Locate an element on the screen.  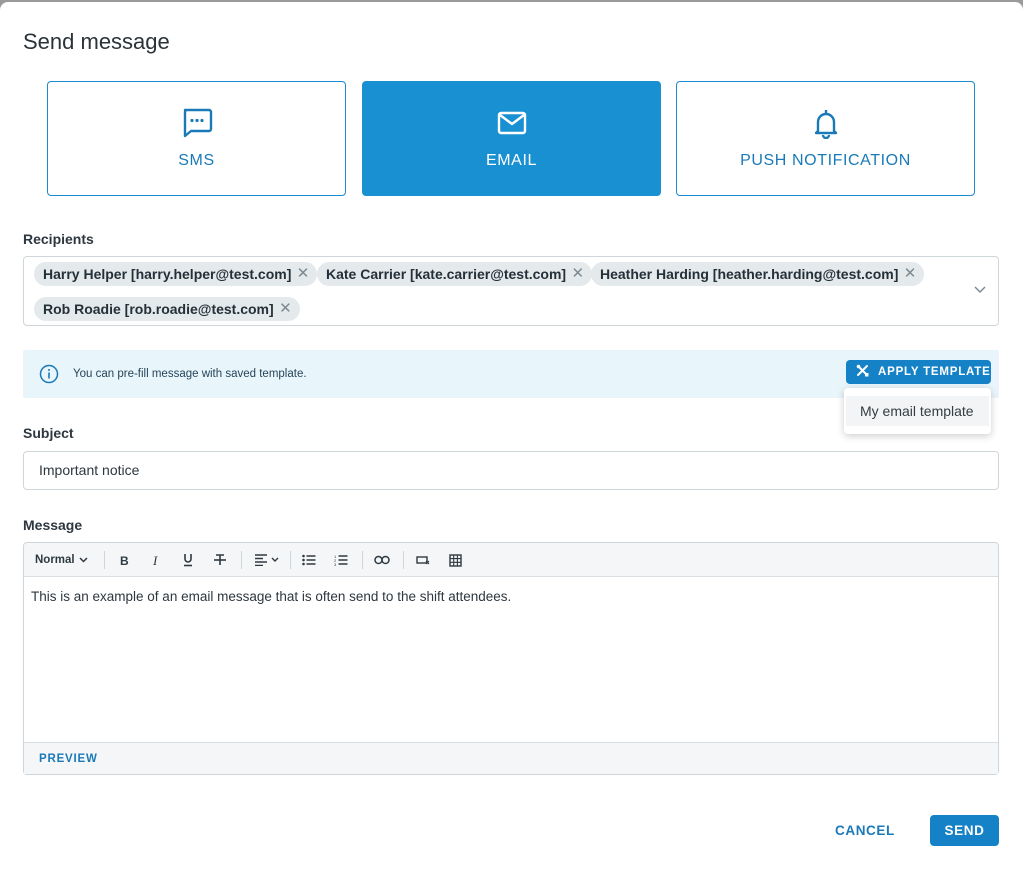
format-select: Normal is located at coordinates (61, 560).